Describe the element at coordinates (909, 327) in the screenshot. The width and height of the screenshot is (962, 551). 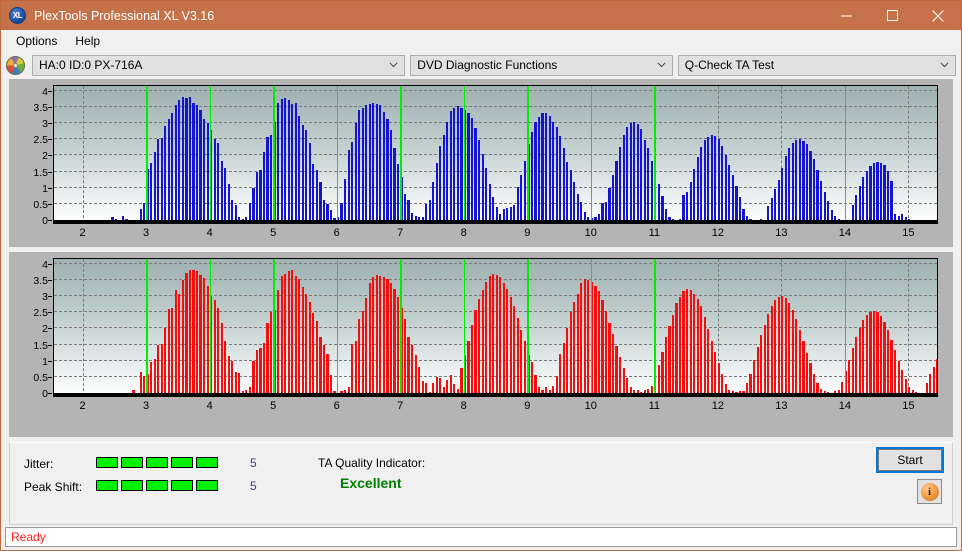
I see `gridline-vertical` at that location.